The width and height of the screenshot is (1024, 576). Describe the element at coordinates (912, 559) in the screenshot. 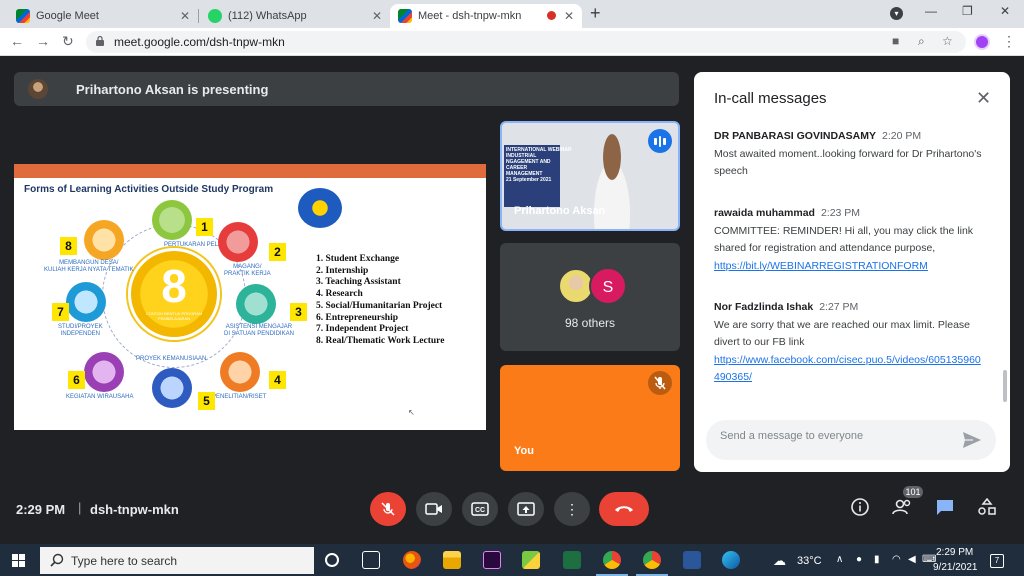

I see `volume-icon: ◀` at that location.